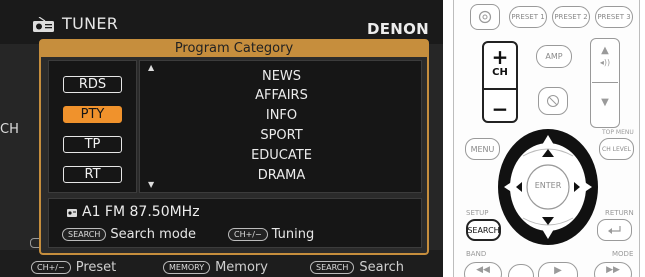 This screenshot has width=645, height=277. I want to click on mute-icon, so click(553, 101).